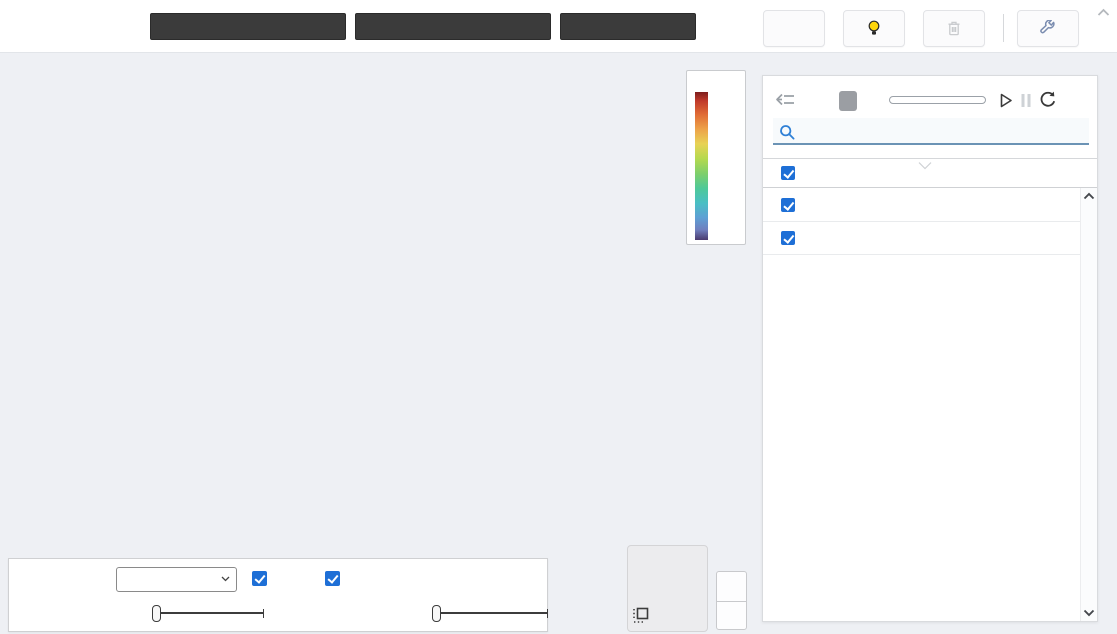 This screenshot has width=1117, height=634. I want to click on dbm-legend, so click(716, 157).